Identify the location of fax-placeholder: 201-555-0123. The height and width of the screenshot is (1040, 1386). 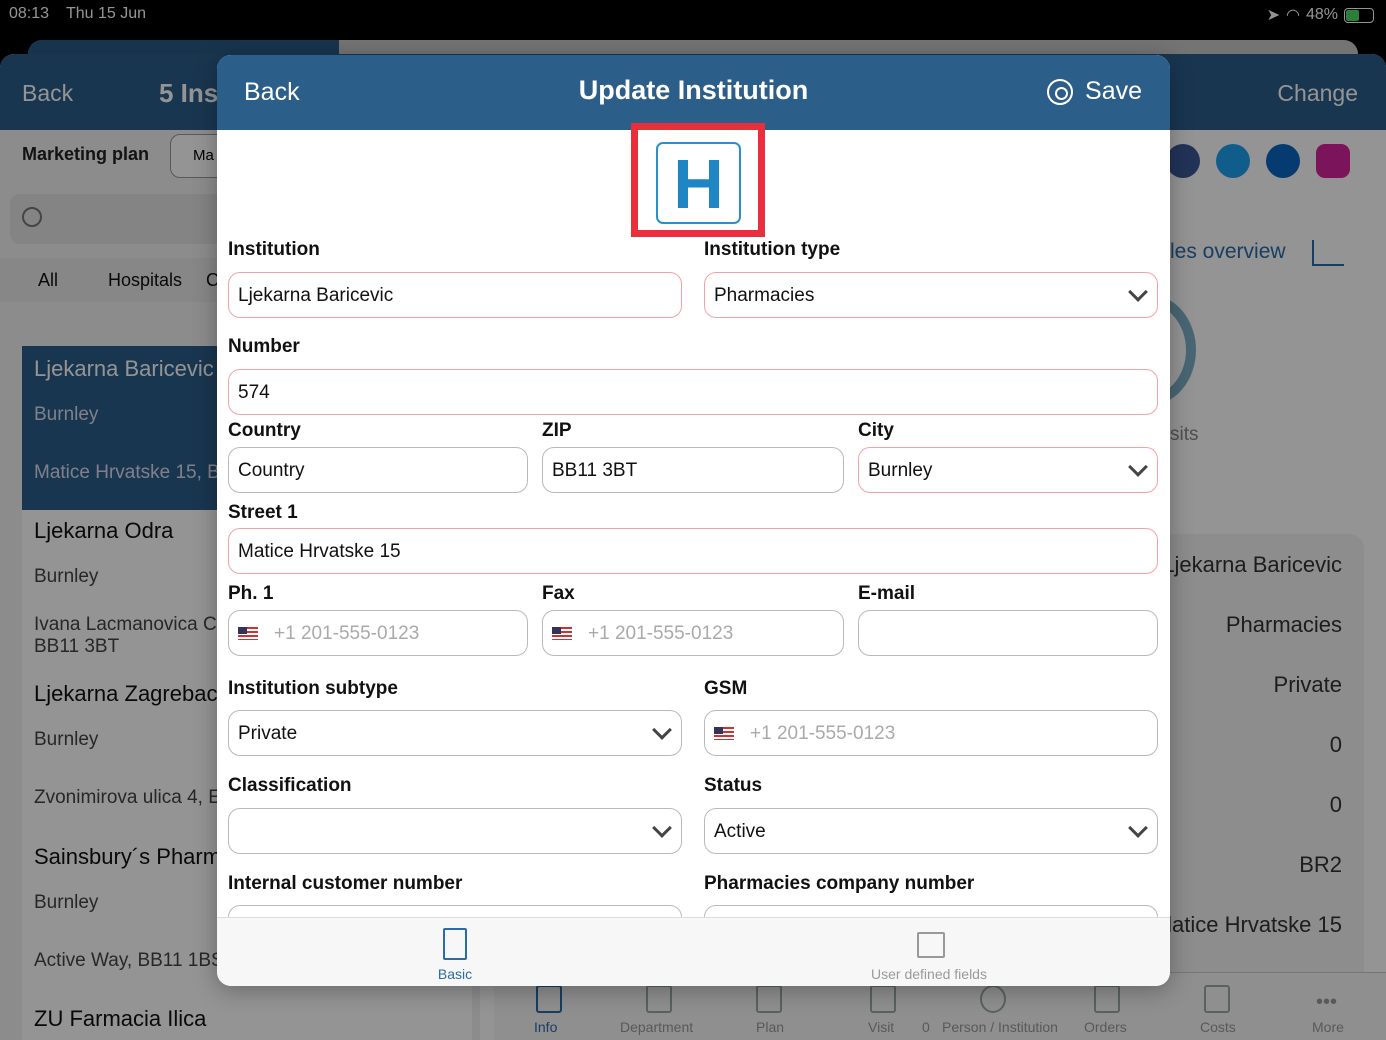
(674, 633).